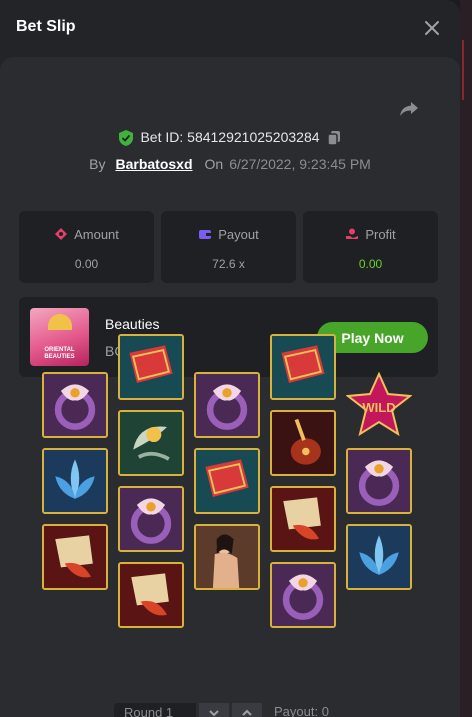 The height and width of the screenshot is (717, 472). Describe the element at coordinates (230, 28) in the screenshot. I see `modal-header: Bet Slip` at that location.